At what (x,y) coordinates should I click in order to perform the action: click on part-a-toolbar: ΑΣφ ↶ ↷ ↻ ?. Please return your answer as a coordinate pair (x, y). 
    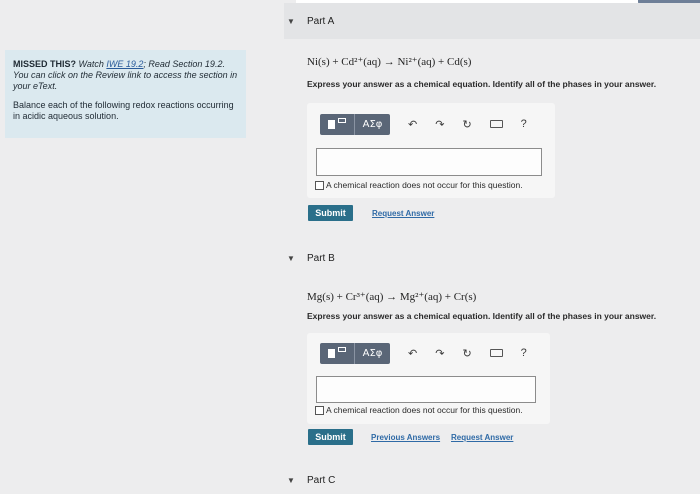
    Looking at the image, I should click on (423, 124).